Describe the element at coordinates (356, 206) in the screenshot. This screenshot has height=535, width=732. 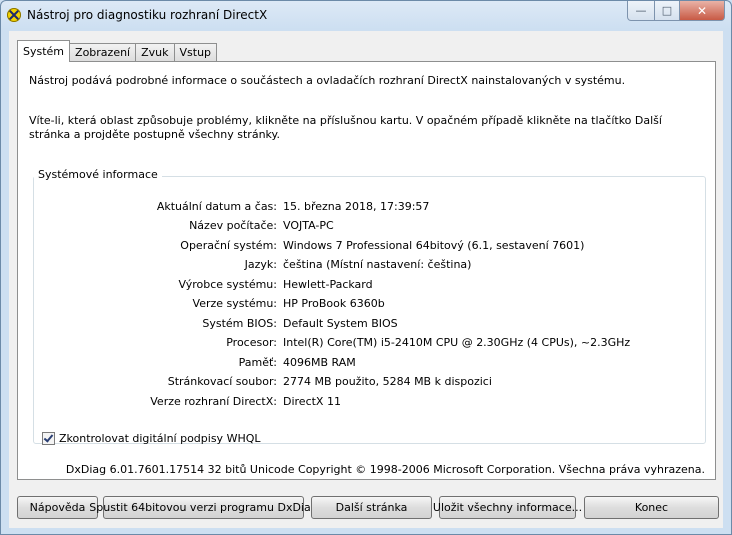
I see `info-value: 15. března 2018, 17:39:57` at that location.